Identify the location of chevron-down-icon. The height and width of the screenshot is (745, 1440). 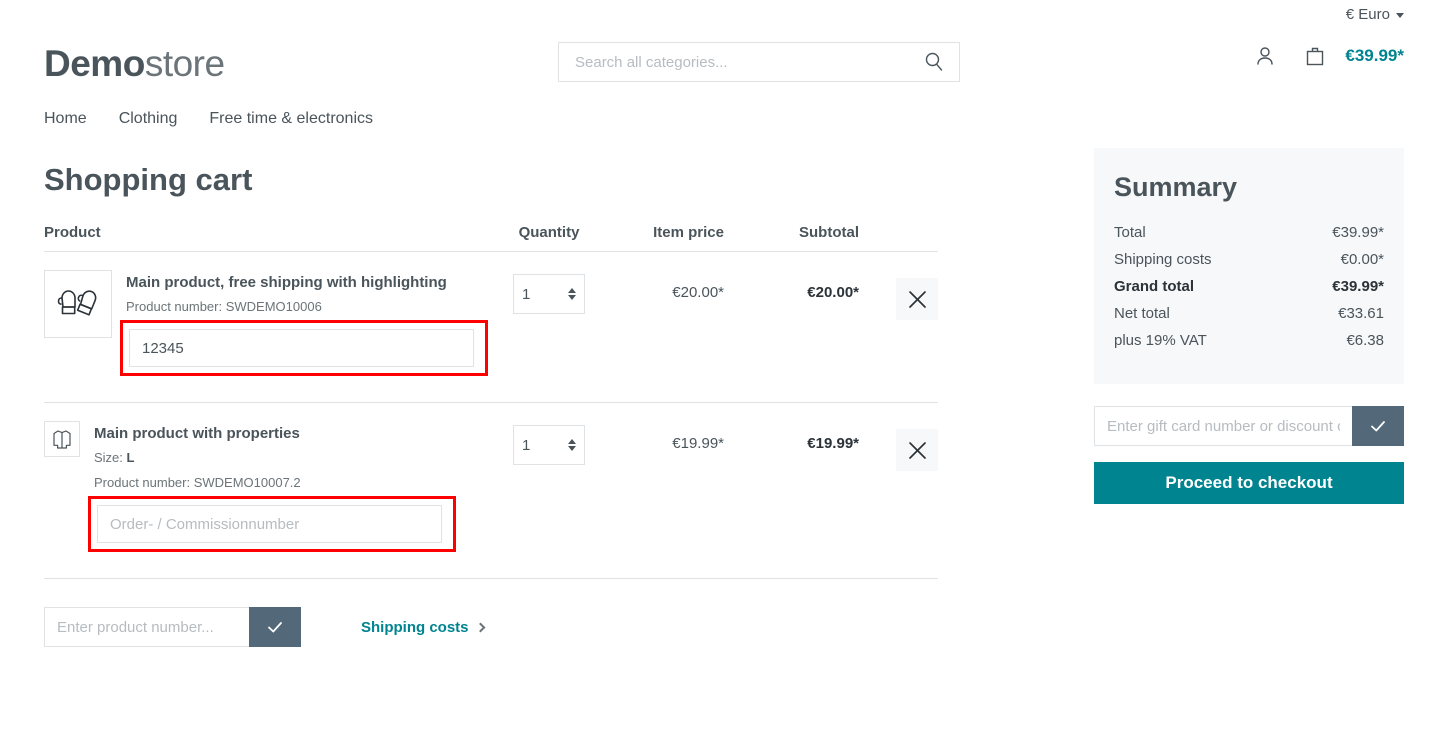
(1400, 15).